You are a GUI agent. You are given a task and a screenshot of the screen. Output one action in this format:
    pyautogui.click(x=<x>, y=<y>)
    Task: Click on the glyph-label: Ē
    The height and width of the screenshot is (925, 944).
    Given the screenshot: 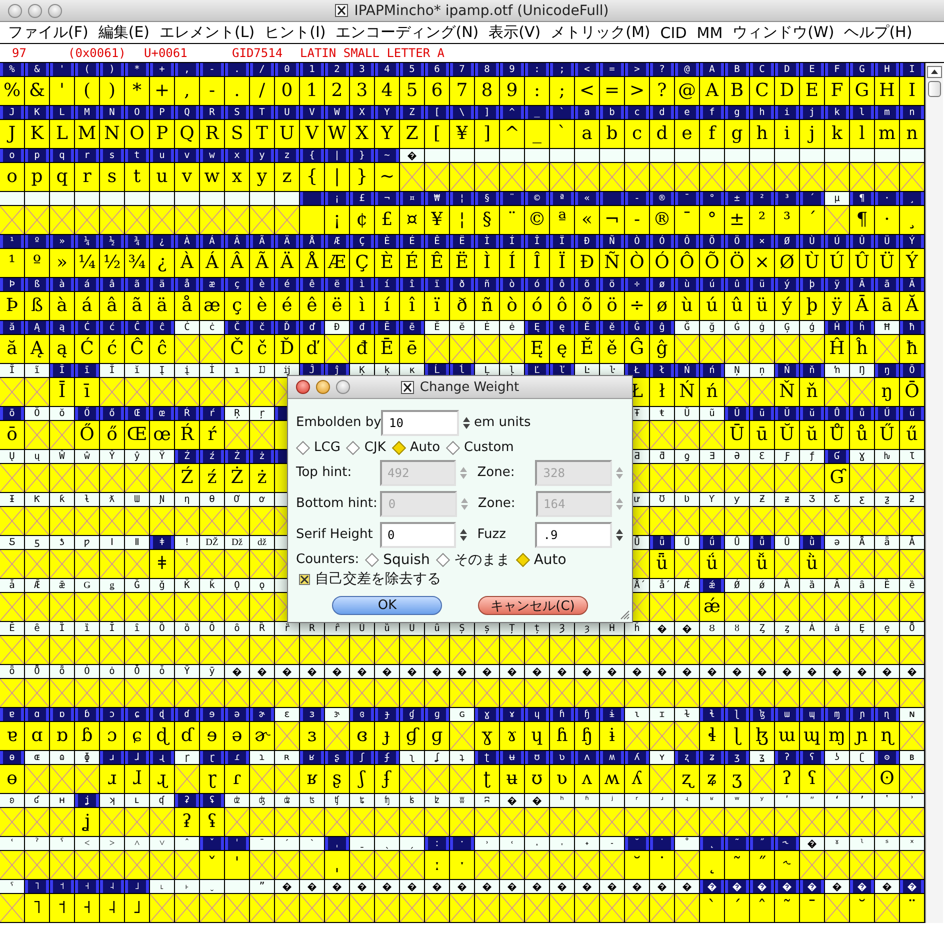 What is the action you would take?
    pyautogui.click(x=387, y=328)
    